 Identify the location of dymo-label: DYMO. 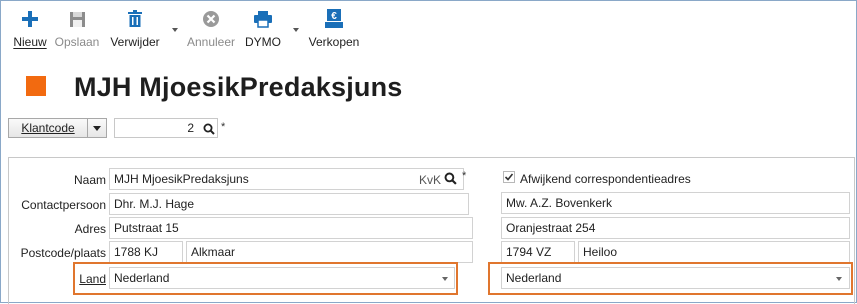
(263, 42).